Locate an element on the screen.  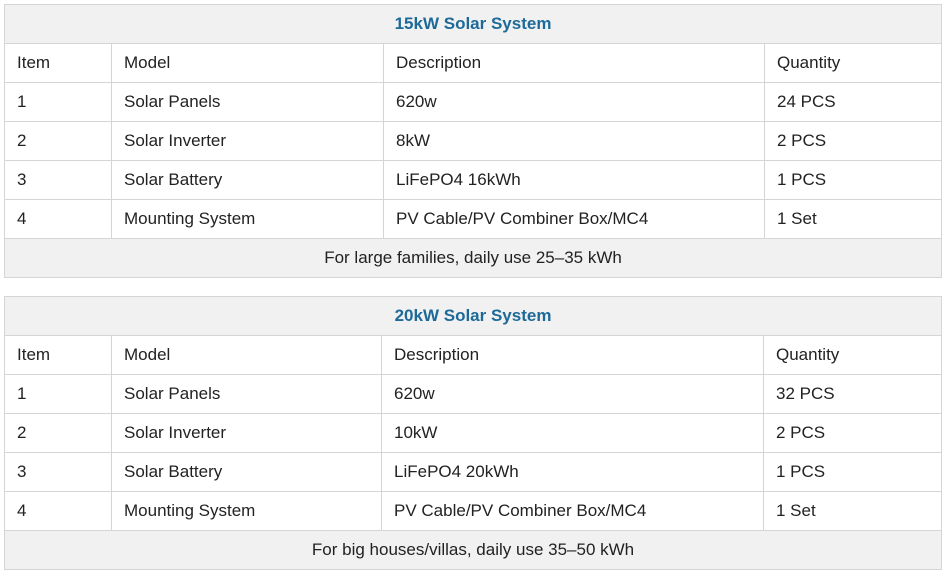
cell-description: 8kW is located at coordinates (574, 141).